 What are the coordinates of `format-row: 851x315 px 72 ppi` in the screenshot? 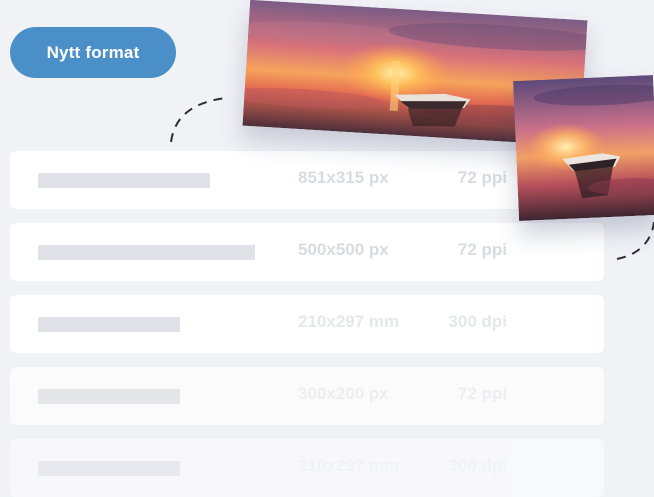 It's located at (307, 180).